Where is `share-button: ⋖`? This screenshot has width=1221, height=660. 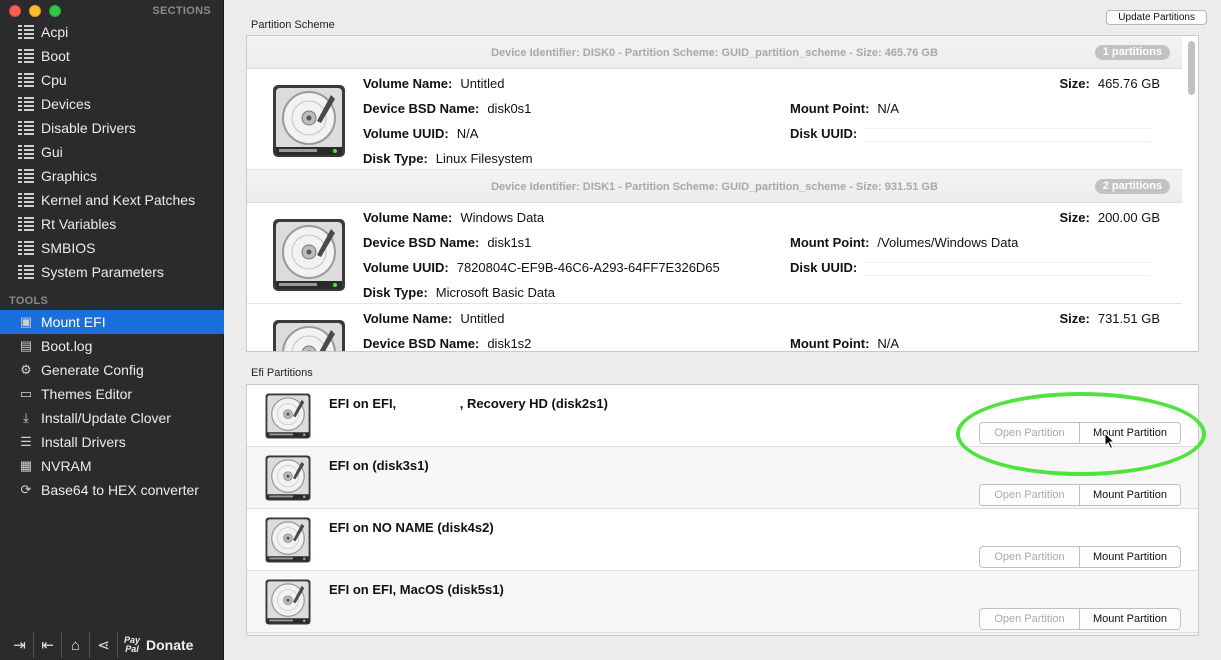
share-button: ⋖ is located at coordinates (104, 645).